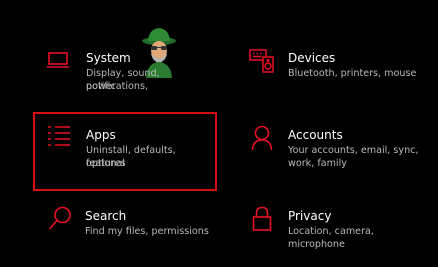 This screenshot has width=438, height=267. Describe the element at coordinates (106, 216) in the screenshot. I see `tile-title: Search` at that location.